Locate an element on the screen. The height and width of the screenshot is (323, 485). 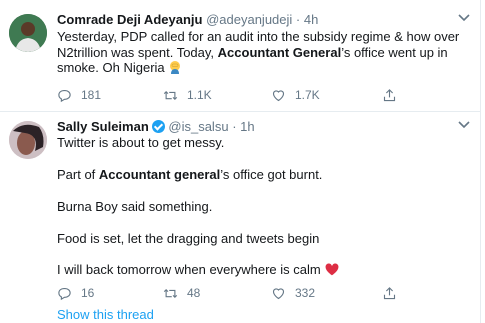
timestamp: 1h is located at coordinates (247, 126).